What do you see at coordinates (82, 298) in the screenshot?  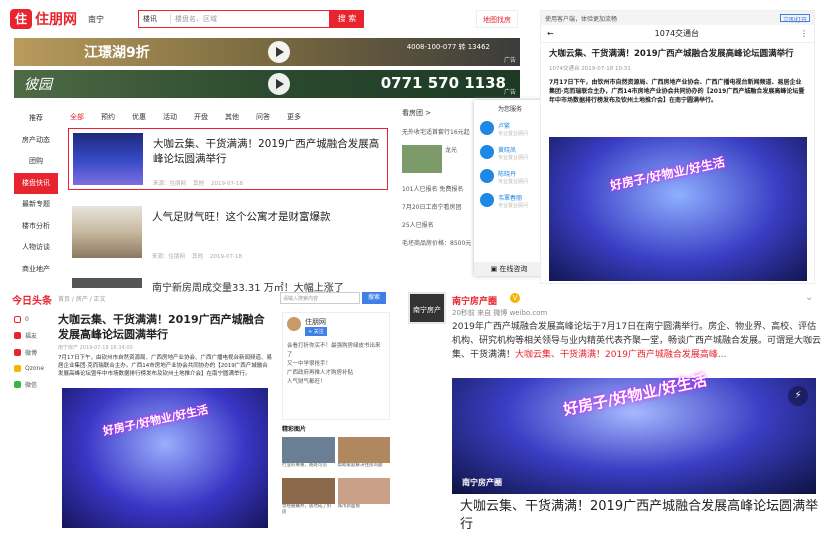 I see `breadcrumb: 首页 / 房产 / 正文` at bounding box center [82, 298].